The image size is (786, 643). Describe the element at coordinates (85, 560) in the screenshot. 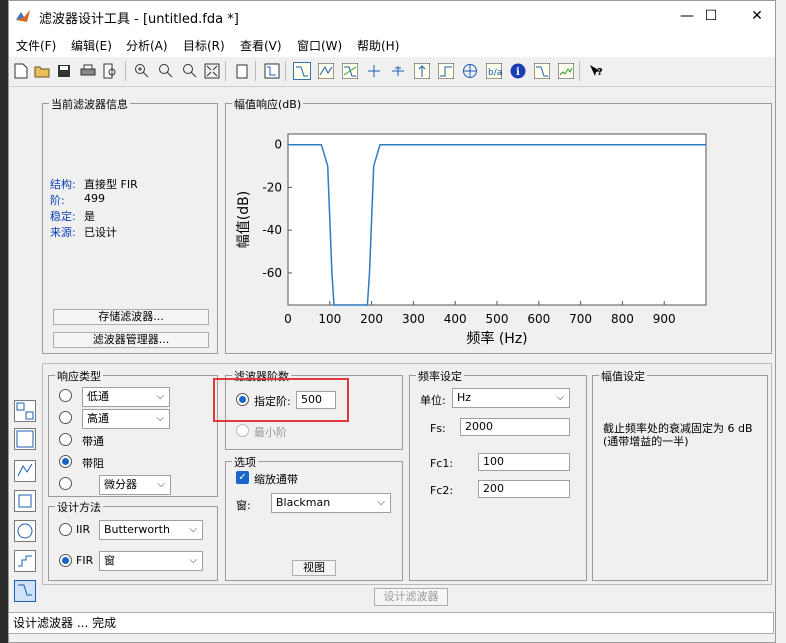

I see `fir-label: FIR` at that location.